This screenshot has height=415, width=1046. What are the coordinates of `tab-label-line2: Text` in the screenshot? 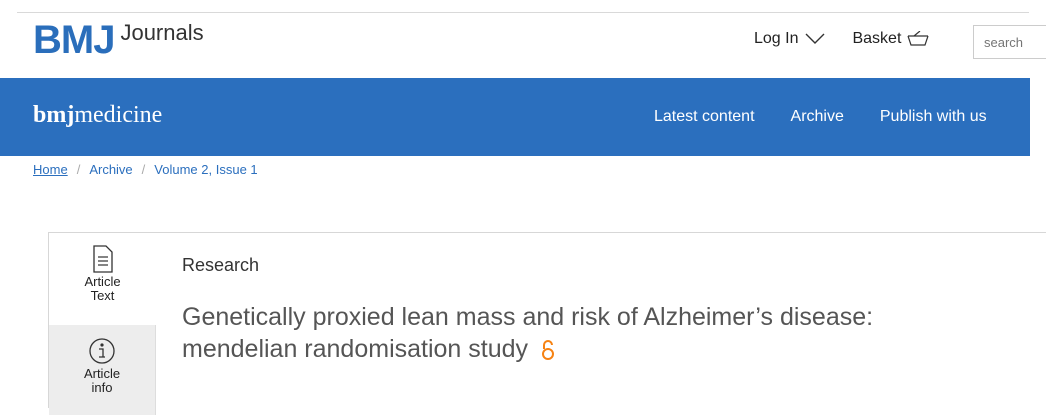 It's located at (102, 295).